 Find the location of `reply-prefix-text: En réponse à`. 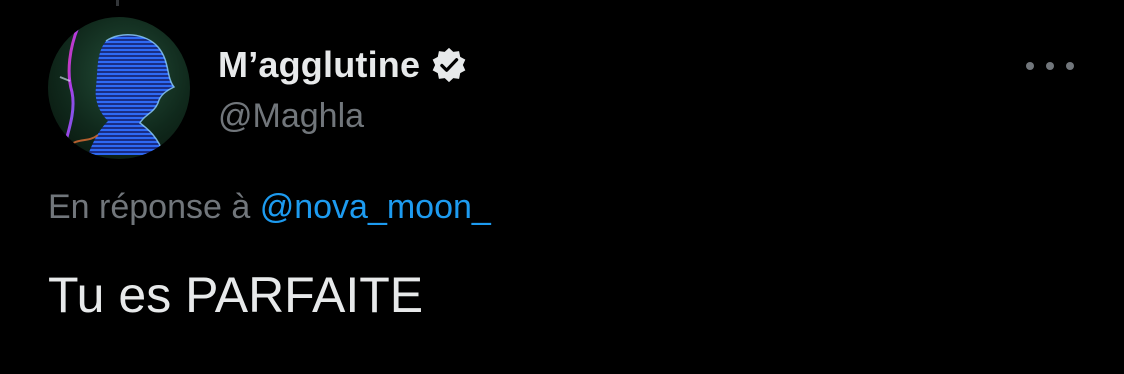

reply-prefix-text: En réponse à is located at coordinates (154, 207).